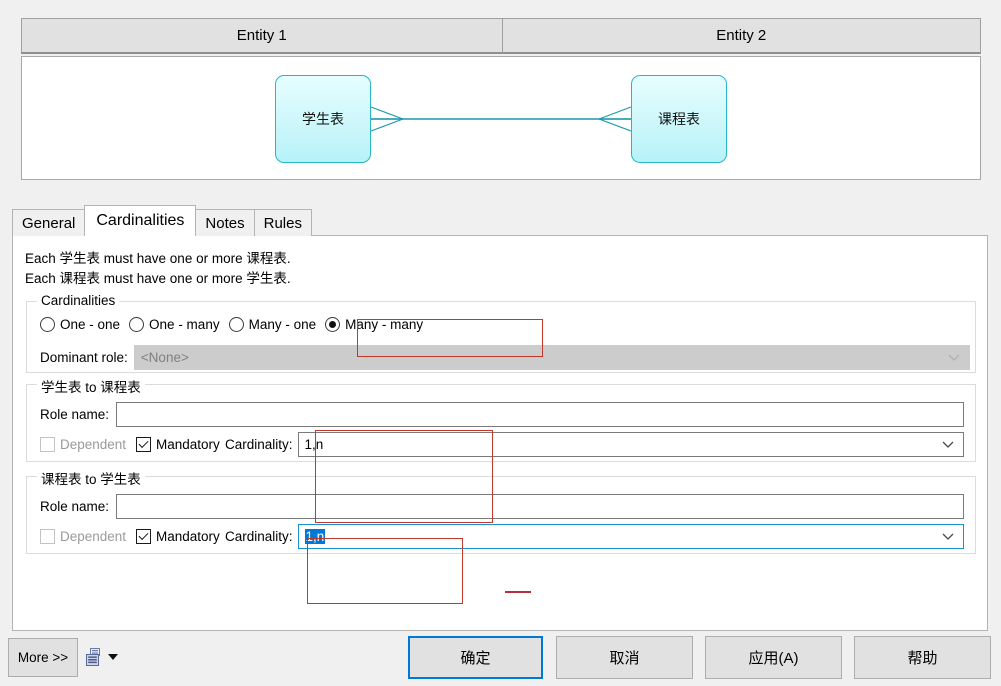  What do you see at coordinates (158, 258) in the screenshot?
I see `cardinality-sentence-1: Each 学生表 must have one or more 课程表.` at bounding box center [158, 258].